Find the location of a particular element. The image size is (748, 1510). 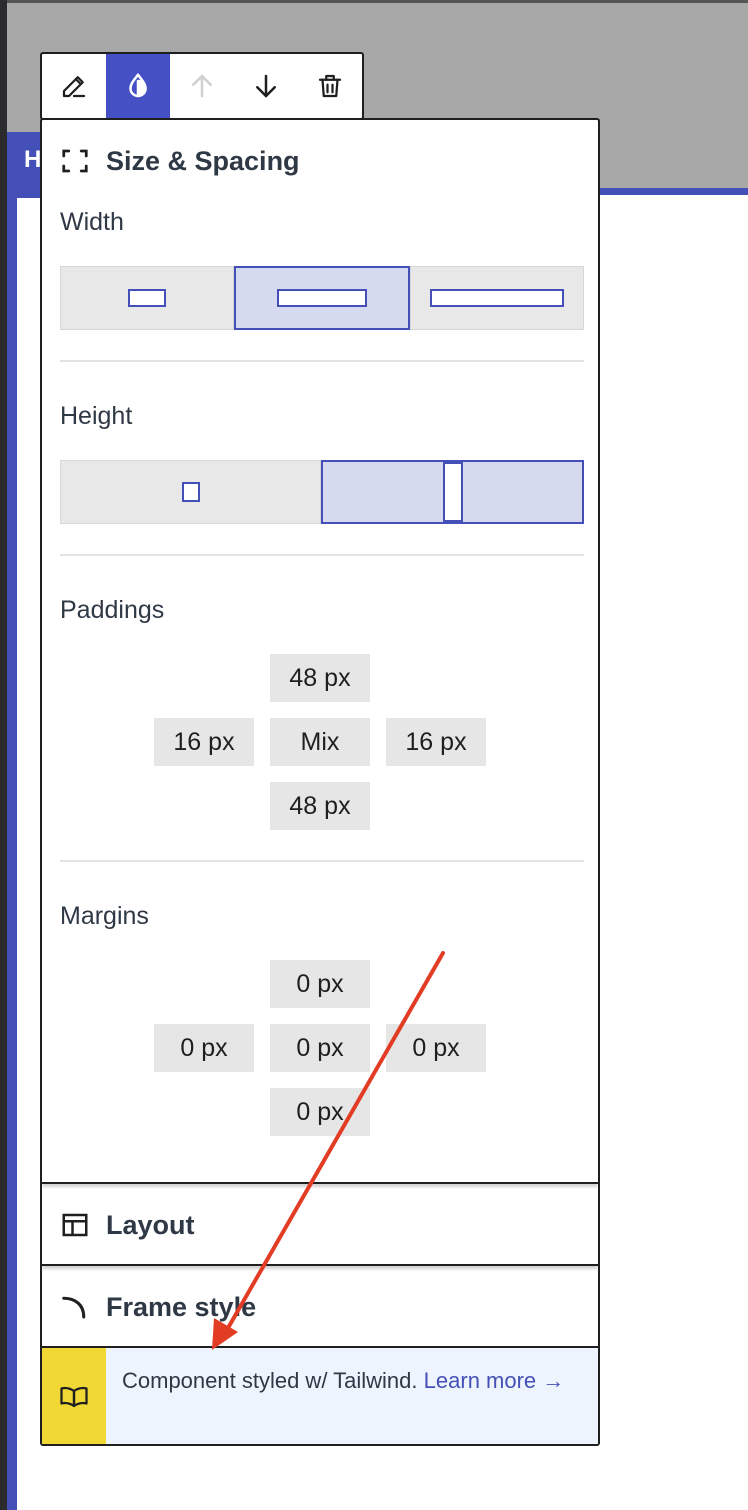

frame-style-header: Frame style is located at coordinates (320, 1307).